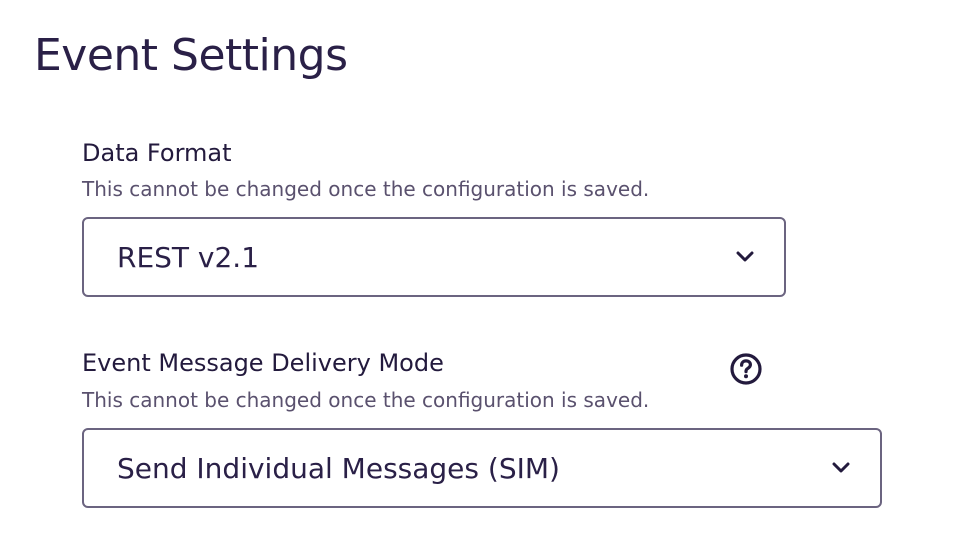  What do you see at coordinates (191, 55) in the screenshot?
I see `page-title: Event Settings` at bounding box center [191, 55].